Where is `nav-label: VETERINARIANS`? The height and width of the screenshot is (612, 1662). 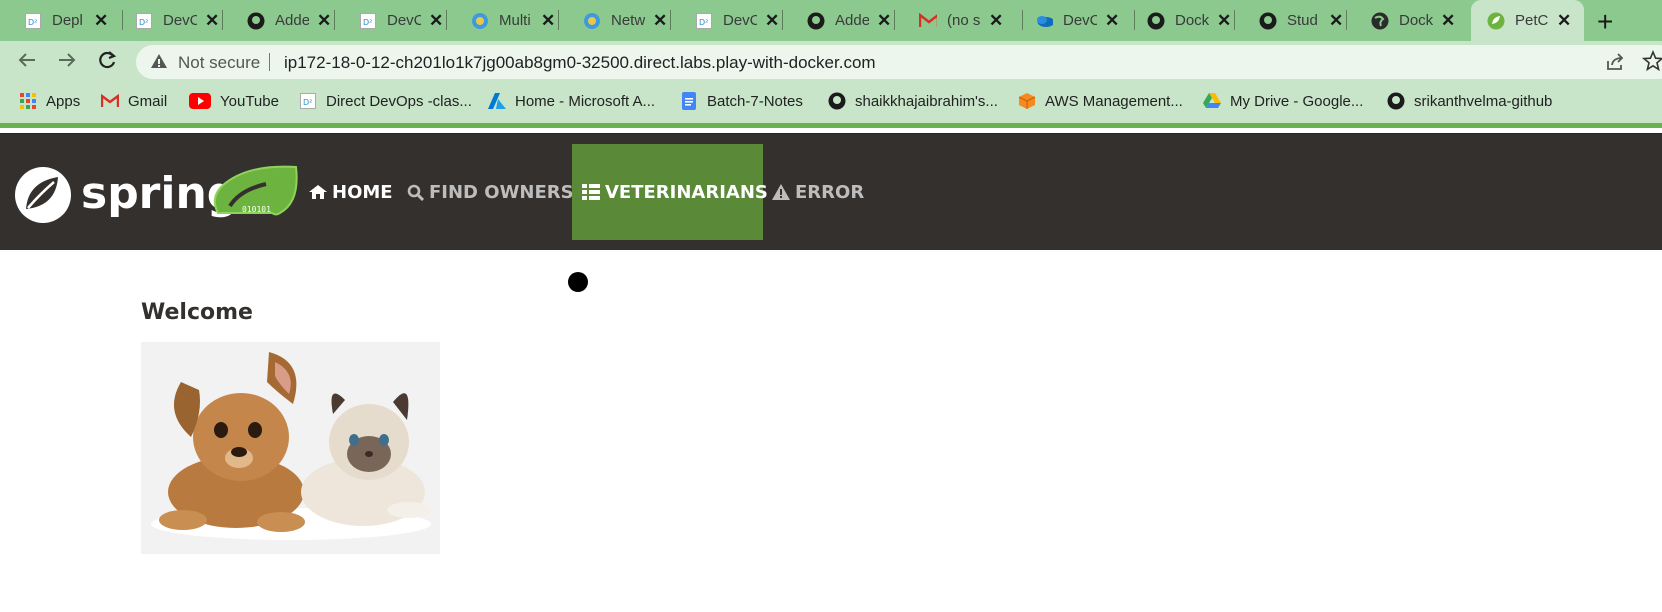 nav-label: VETERINARIANS is located at coordinates (686, 192).